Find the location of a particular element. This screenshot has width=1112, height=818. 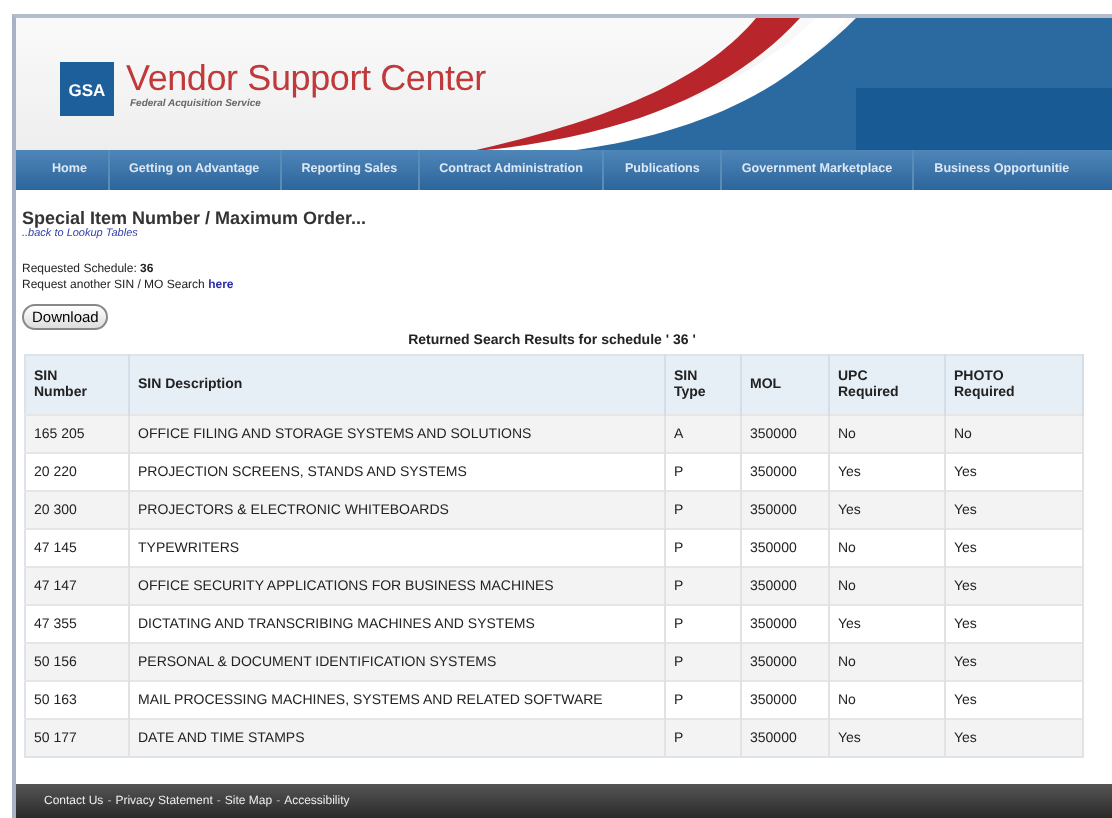

site-title: Vendor Support Center is located at coordinates (306, 79).